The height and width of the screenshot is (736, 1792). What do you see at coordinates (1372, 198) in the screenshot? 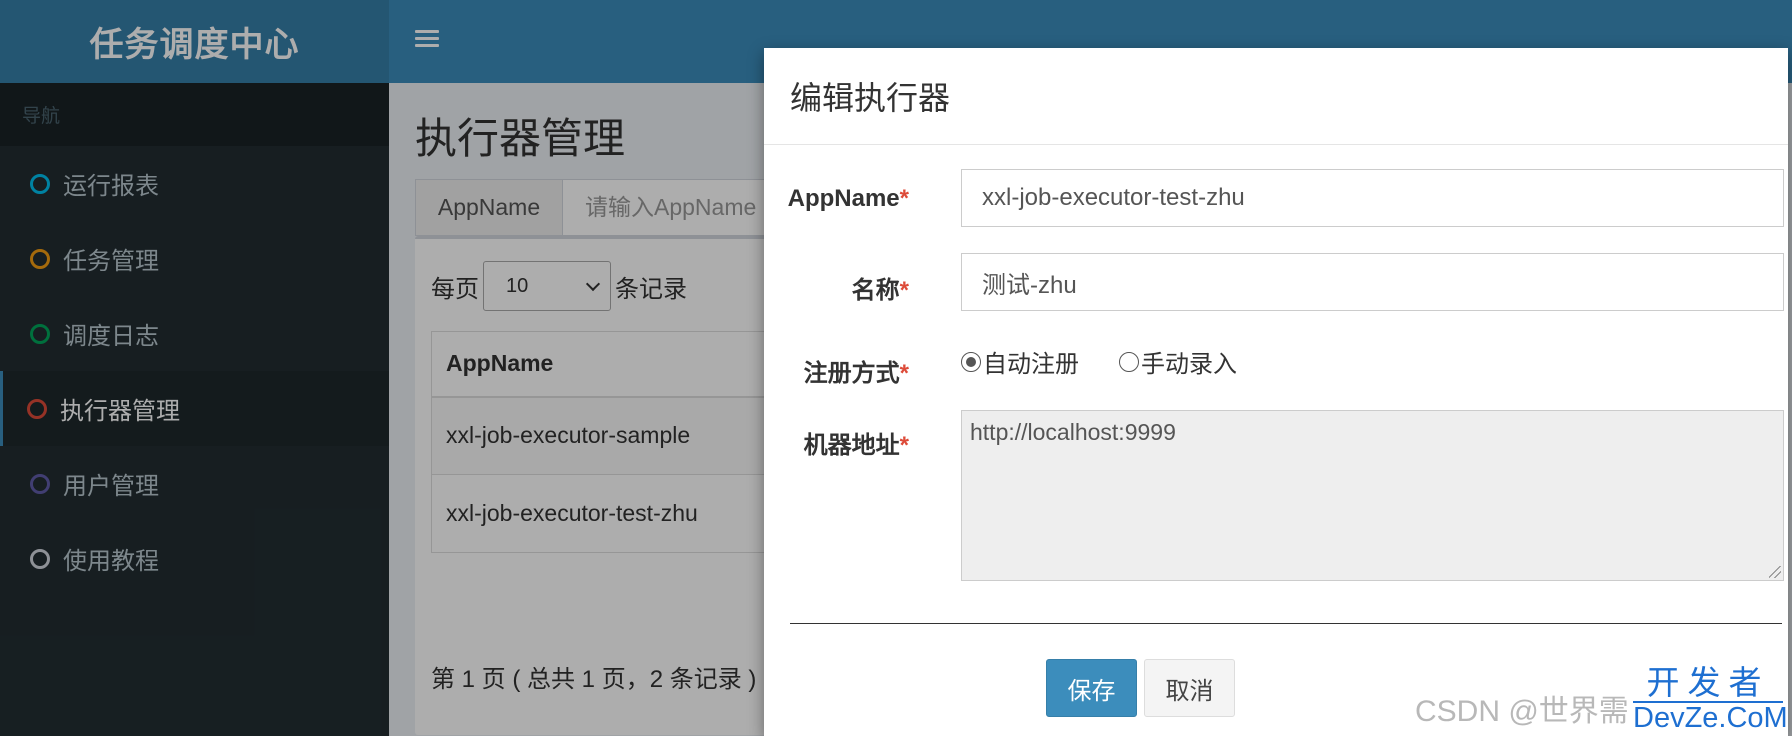
I see `appname-input: xxl-job-executor-test-zhu` at bounding box center [1372, 198].